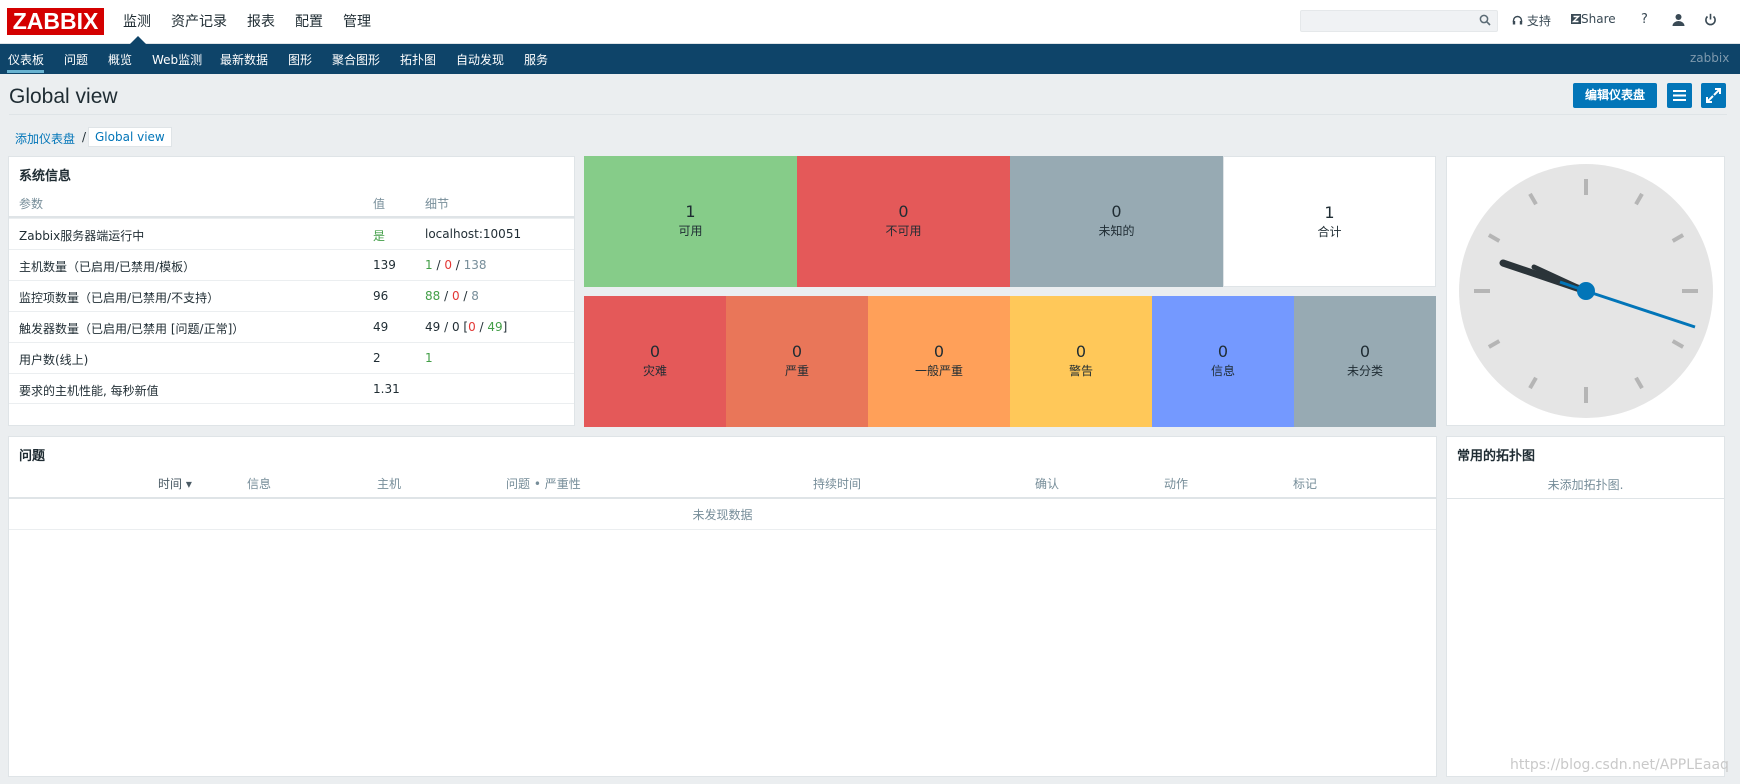 The height and width of the screenshot is (784, 1740). I want to click on submenu-overview: 概览, so click(120, 59).